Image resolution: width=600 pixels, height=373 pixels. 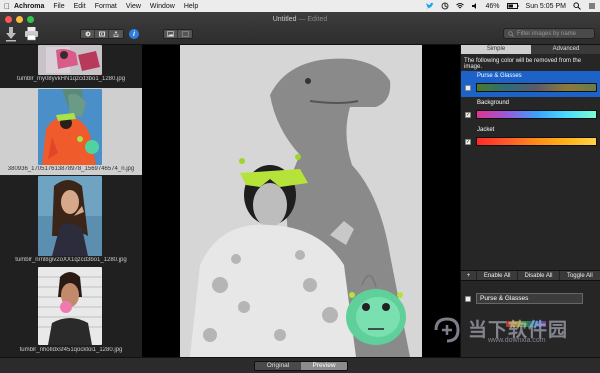 I want to click on split-view-button, so click(x=185, y=34).